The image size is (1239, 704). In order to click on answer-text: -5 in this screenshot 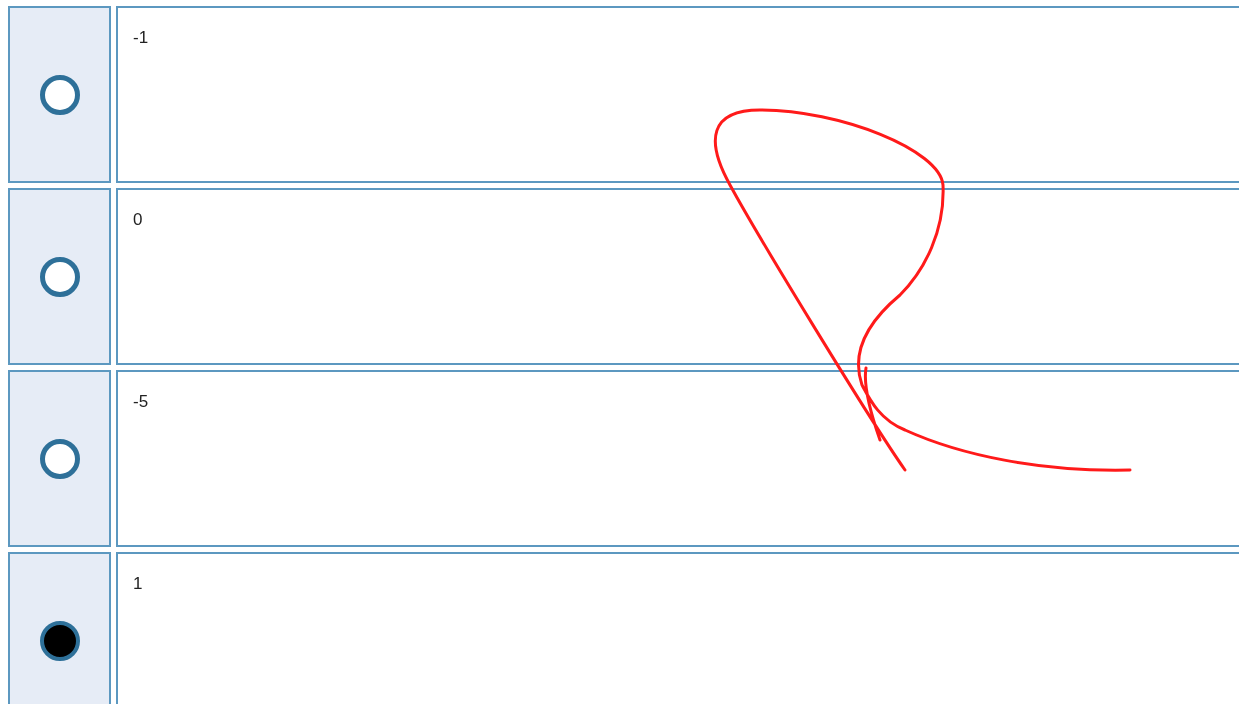, I will do `click(141, 402)`.